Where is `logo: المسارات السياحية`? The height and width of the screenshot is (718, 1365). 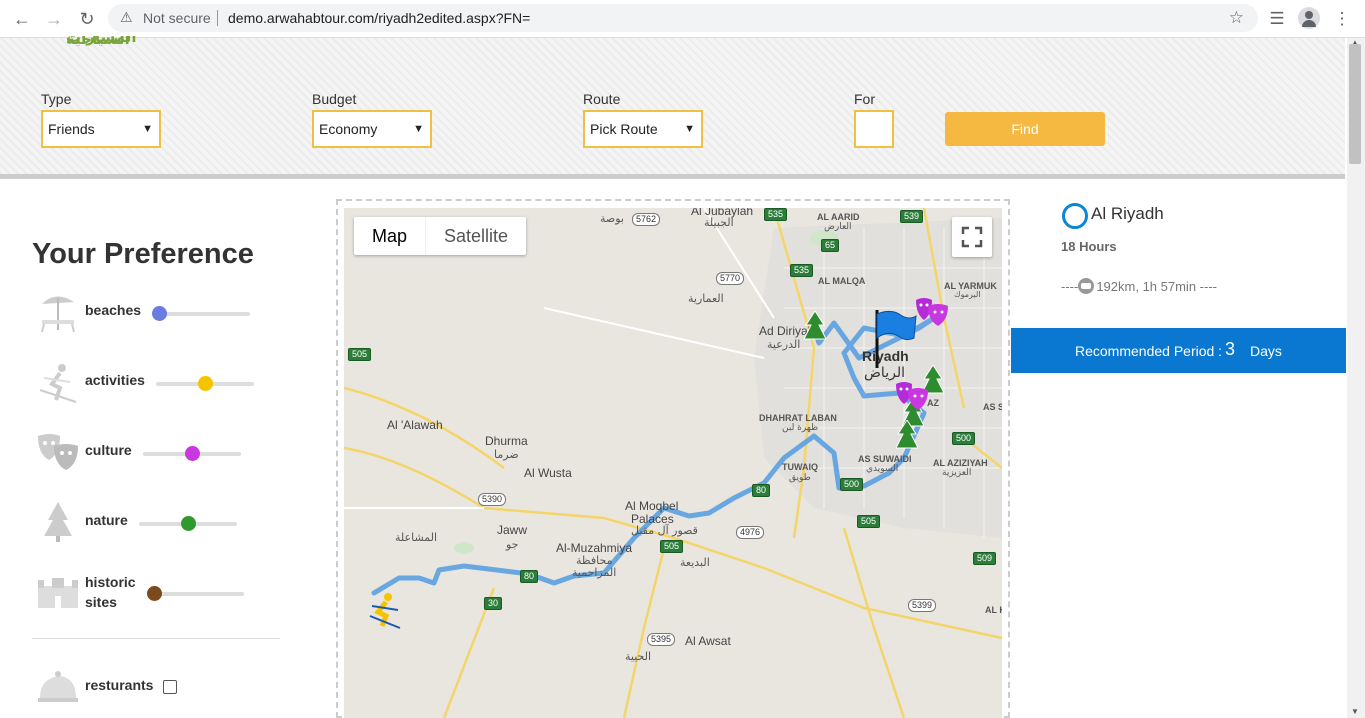
logo: المسارات السياحية is located at coordinates (101, 41).